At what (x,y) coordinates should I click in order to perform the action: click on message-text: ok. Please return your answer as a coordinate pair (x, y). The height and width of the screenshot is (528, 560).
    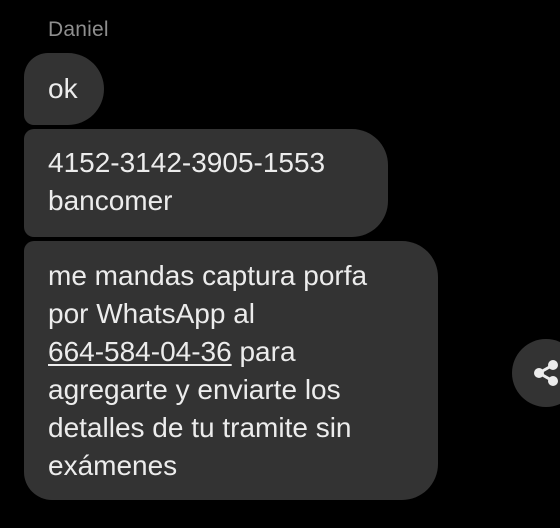
    Looking at the image, I should click on (63, 88).